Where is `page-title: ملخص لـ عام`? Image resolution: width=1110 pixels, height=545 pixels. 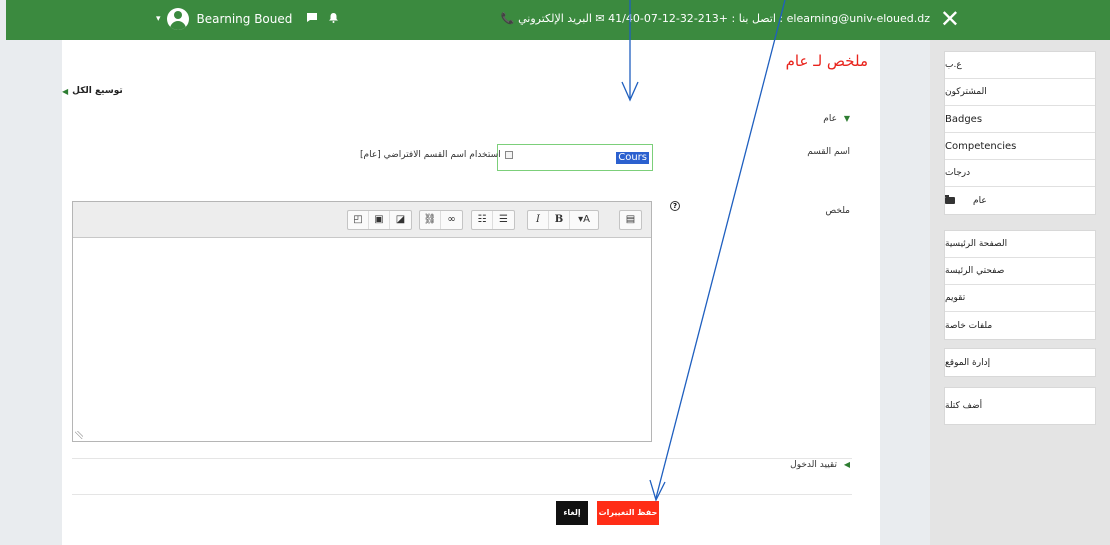 page-title: ملخص لـ عام is located at coordinates (826, 61).